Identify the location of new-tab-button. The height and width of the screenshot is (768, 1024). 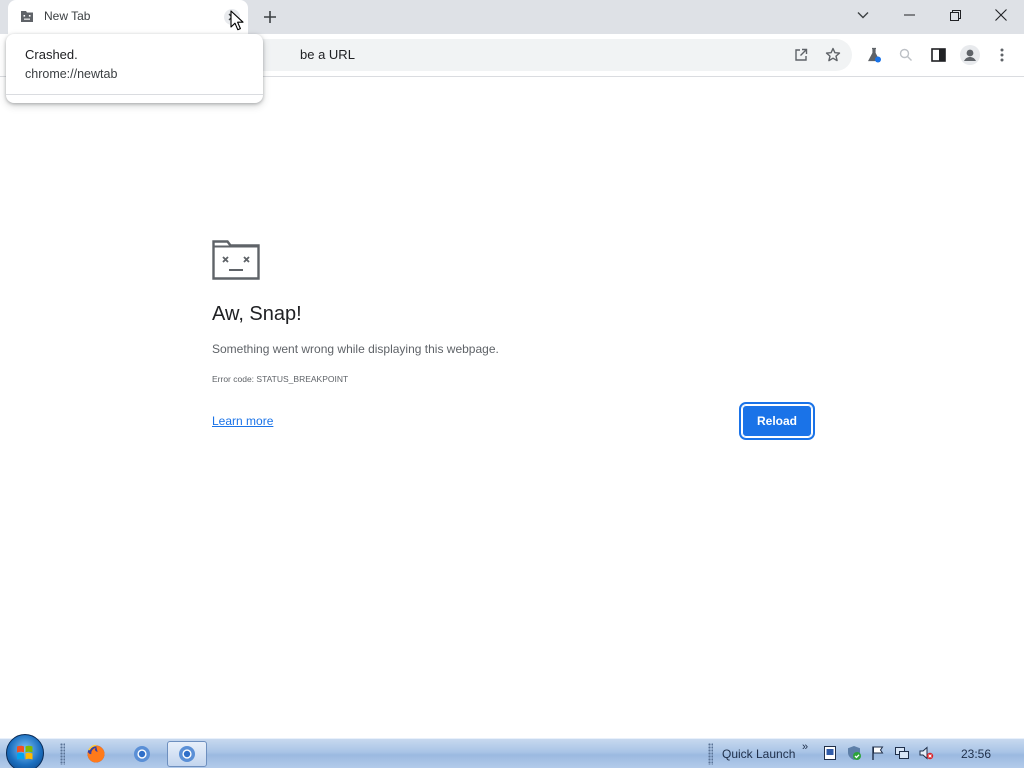
(270, 17).